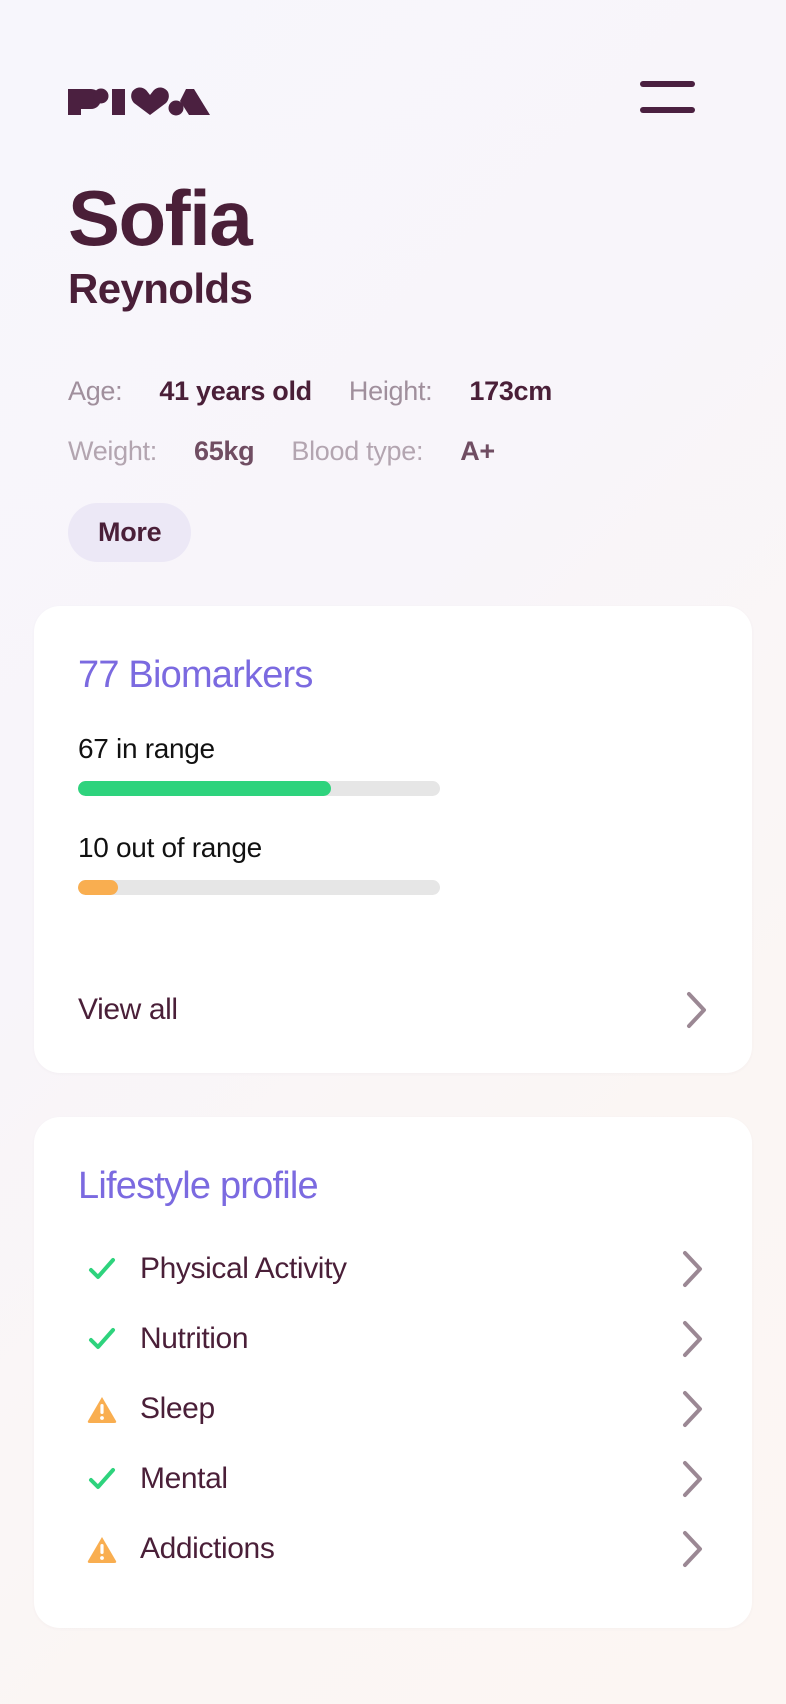 The width and height of the screenshot is (786, 1704). Describe the element at coordinates (393, 62) in the screenshot. I see `app-header` at that location.